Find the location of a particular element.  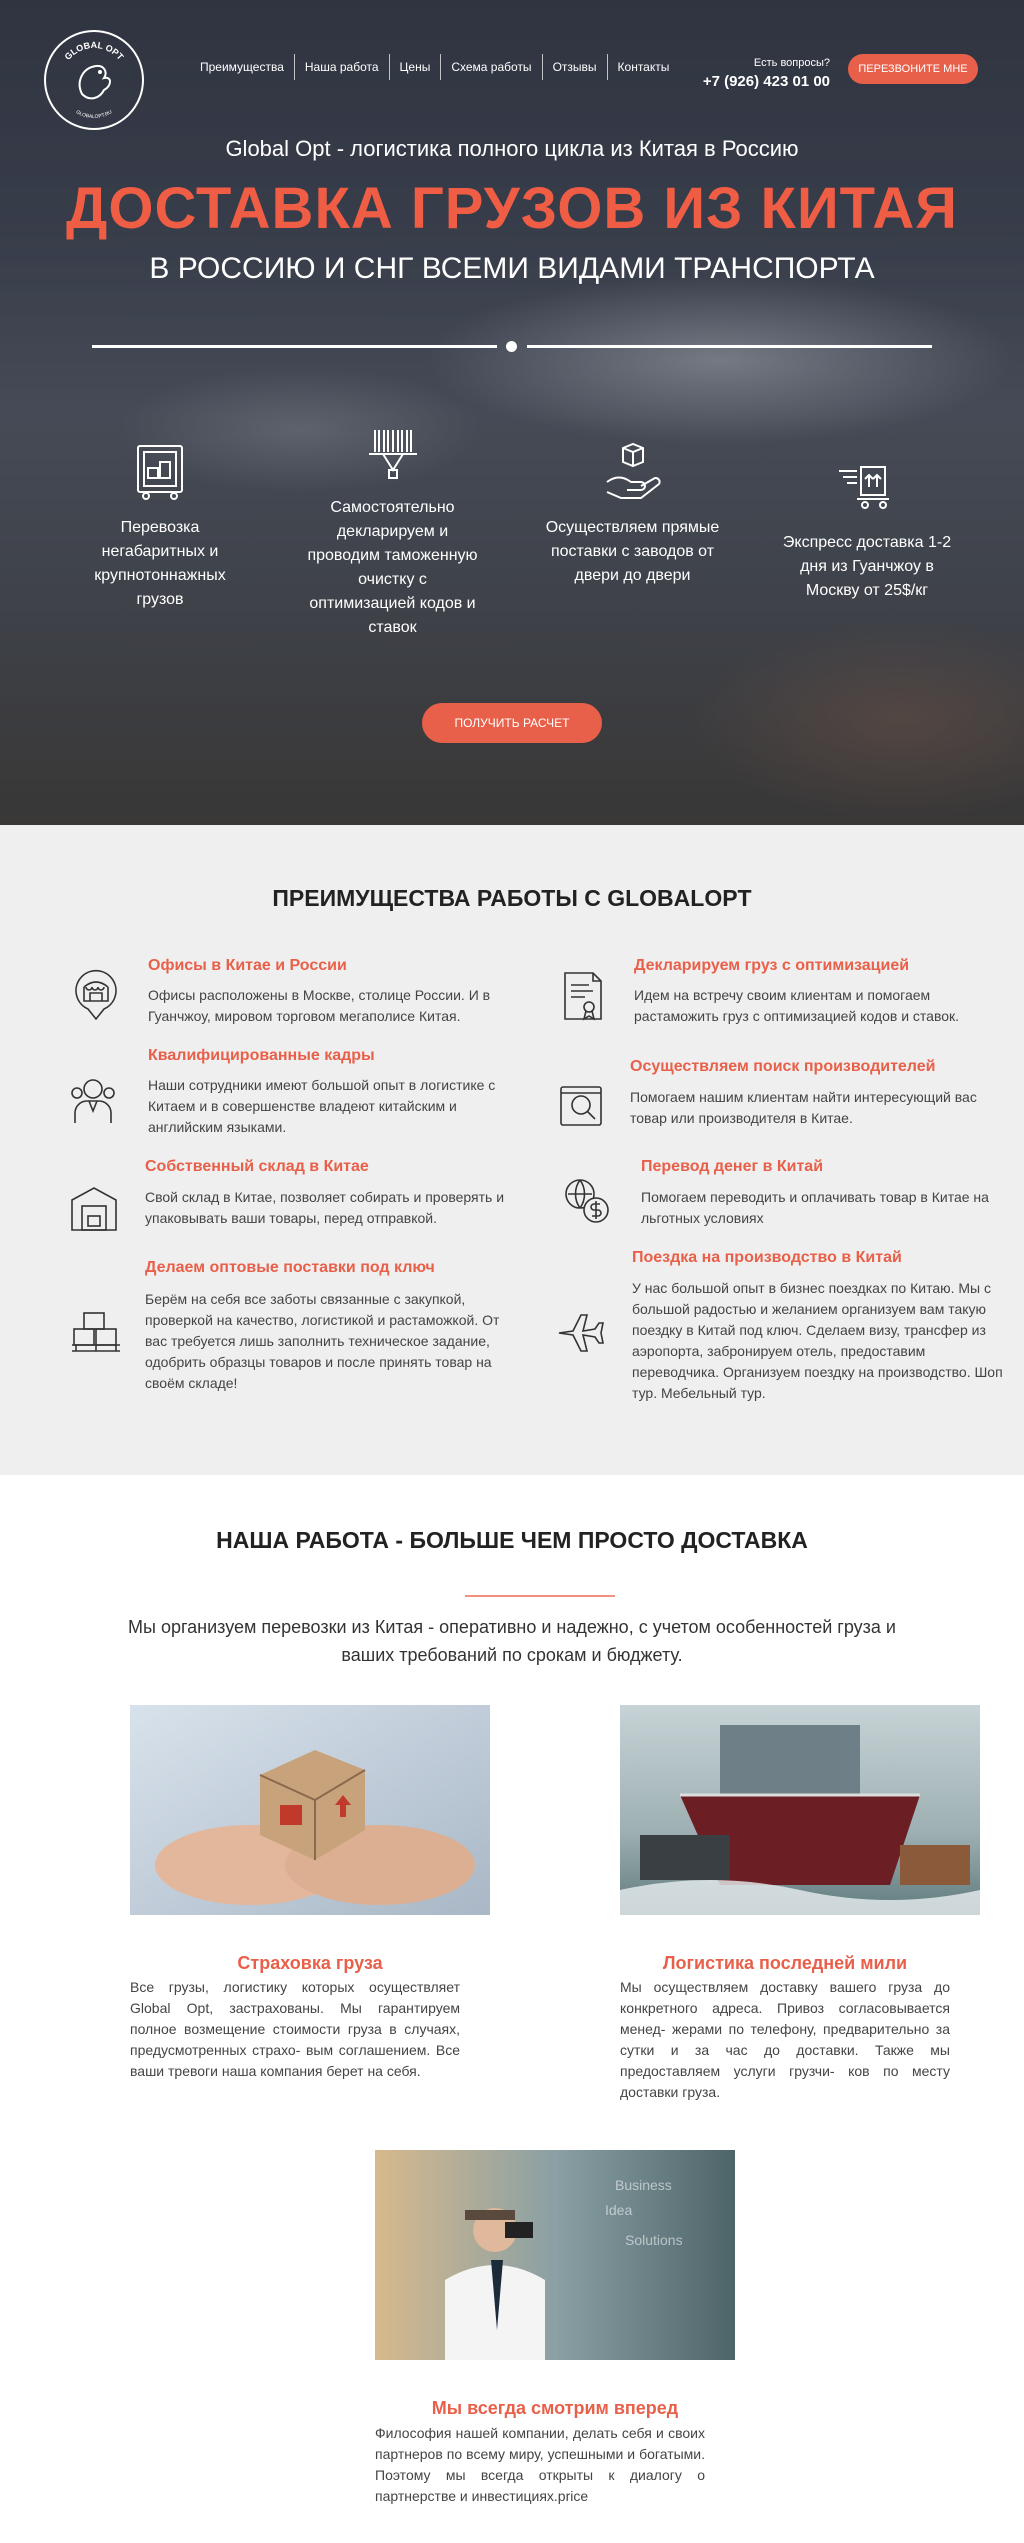

card-insurance-heading: Страховка груза is located at coordinates (310, 1963).